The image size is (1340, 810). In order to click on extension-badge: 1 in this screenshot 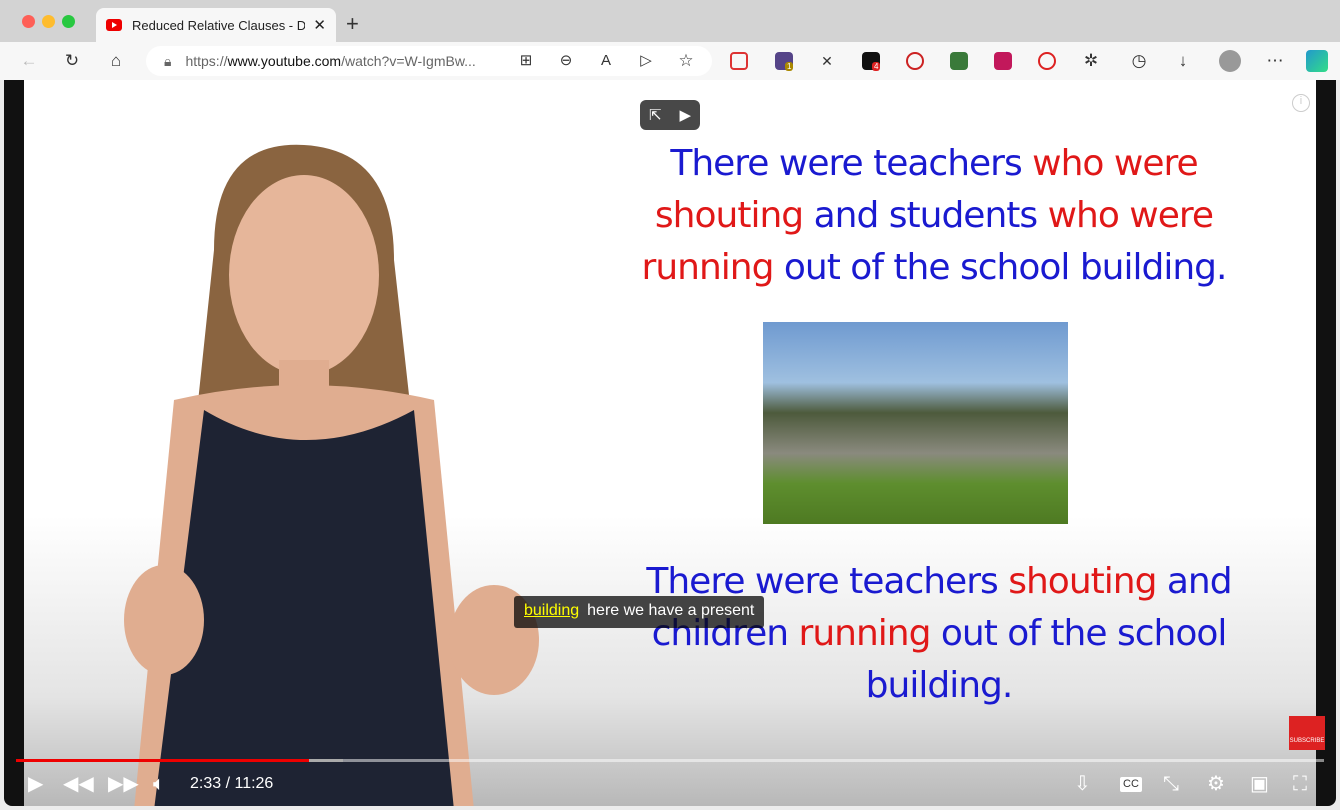, I will do `click(789, 66)`.